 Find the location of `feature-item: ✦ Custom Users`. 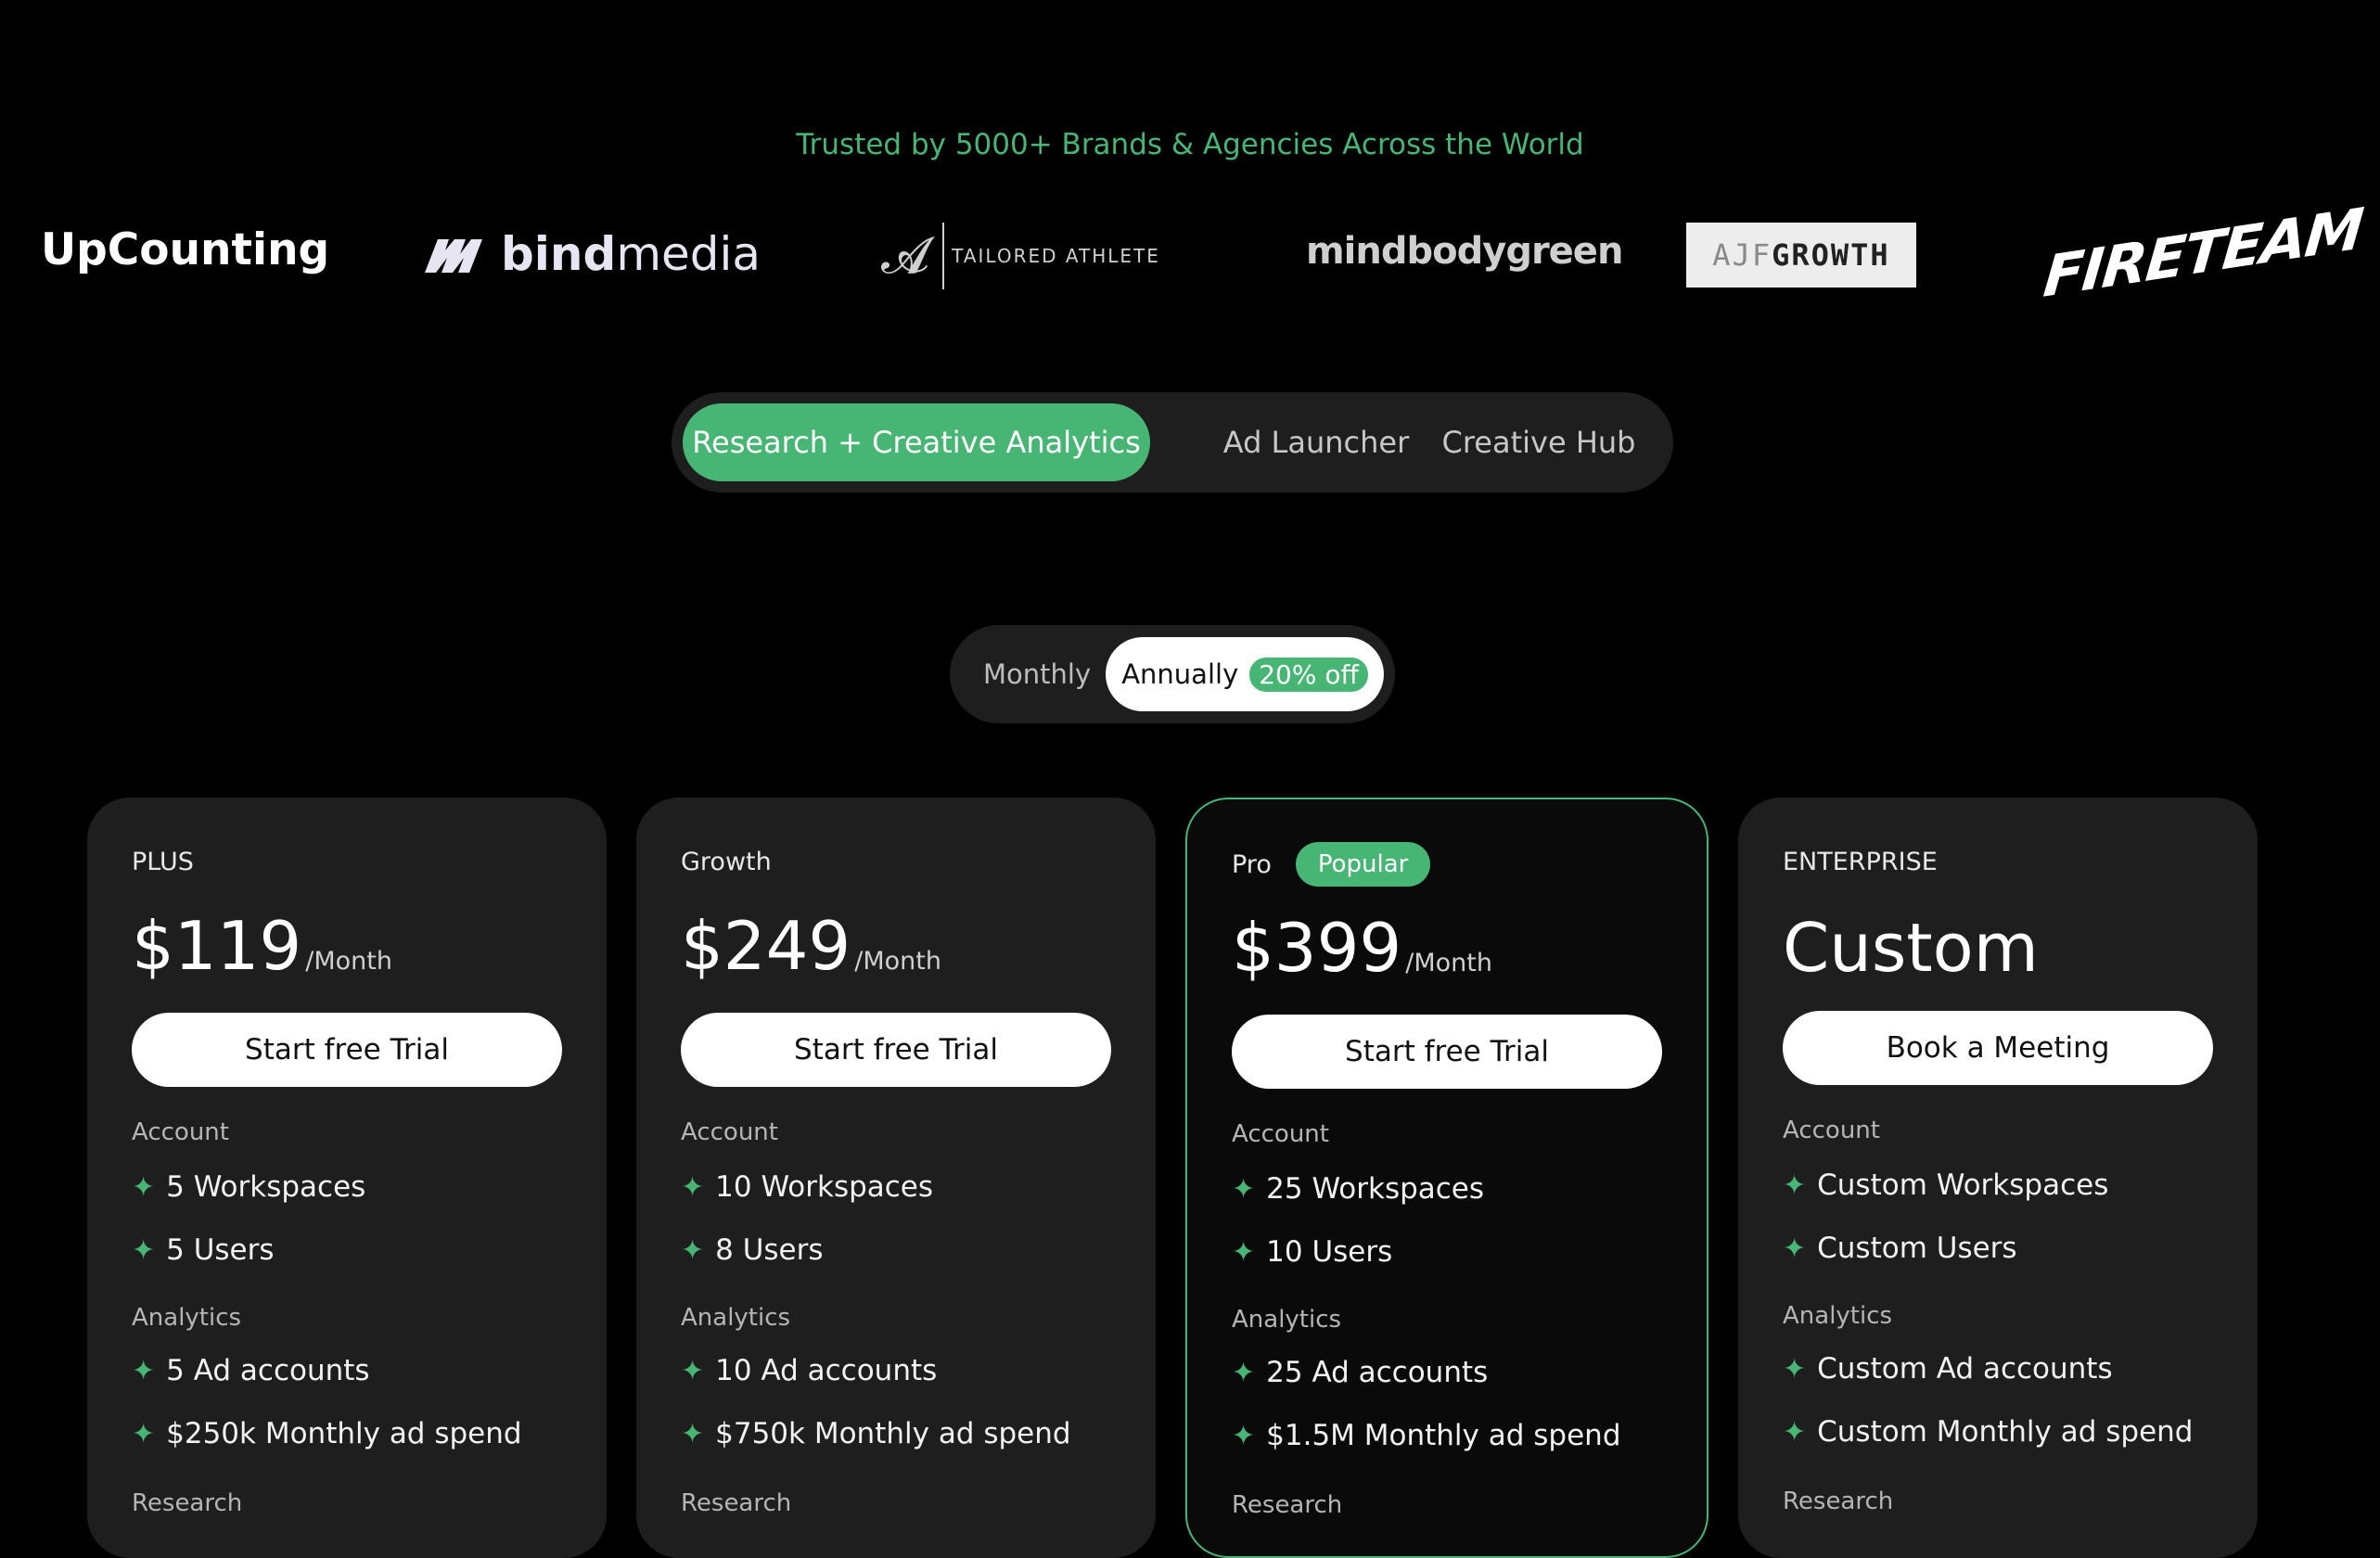

feature-item: ✦ Custom Users is located at coordinates (1900, 1248).